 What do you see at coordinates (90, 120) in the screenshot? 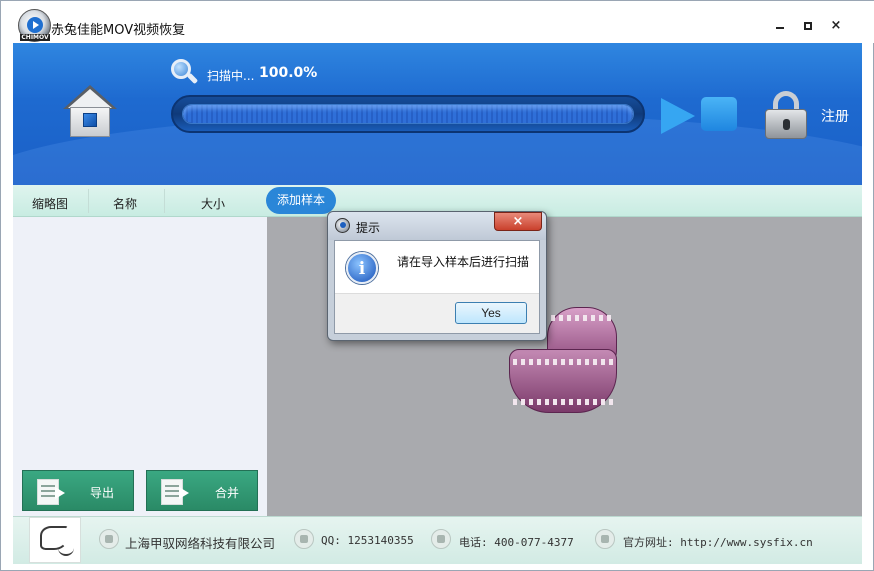
I see `home-door` at bounding box center [90, 120].